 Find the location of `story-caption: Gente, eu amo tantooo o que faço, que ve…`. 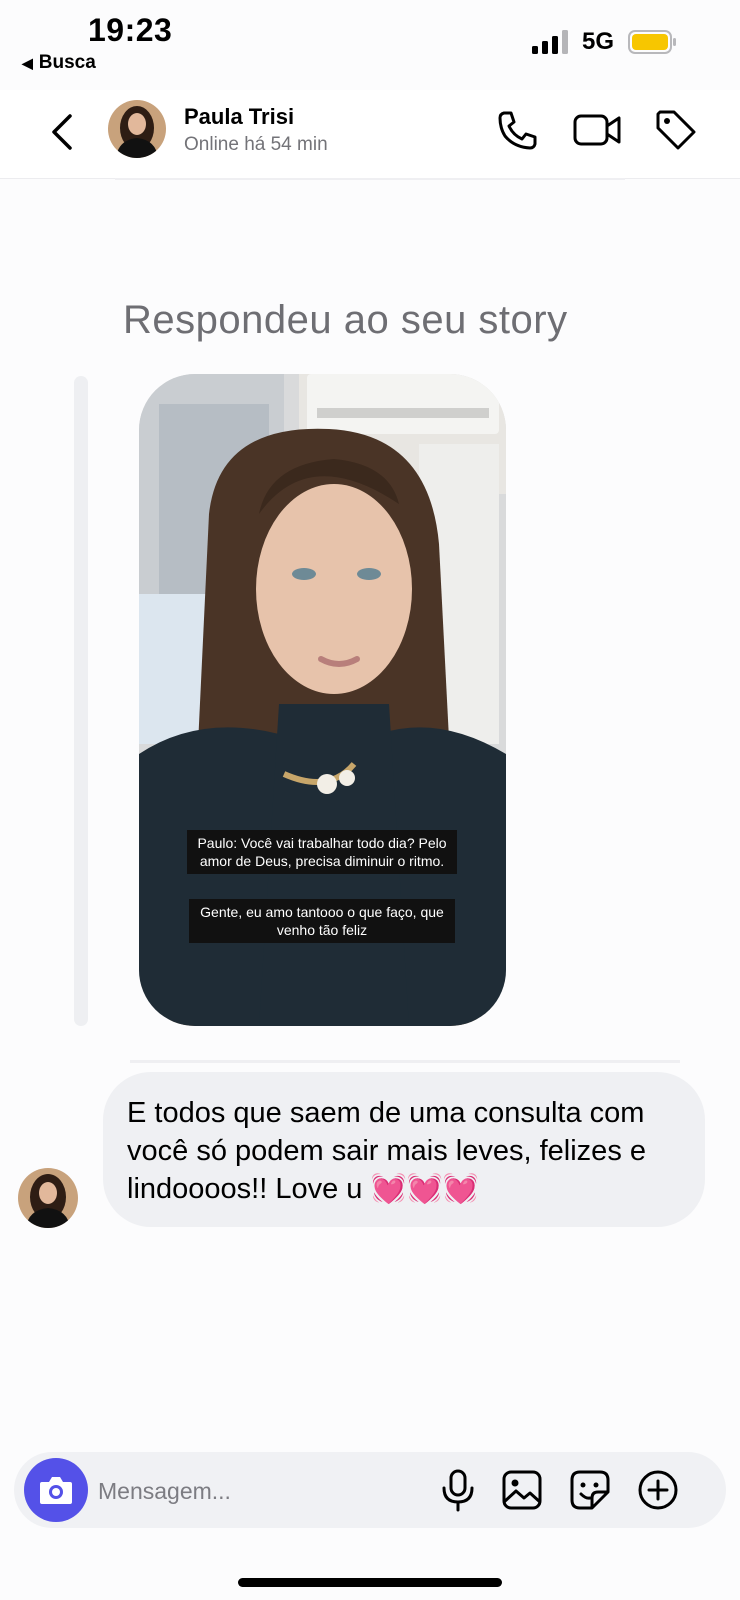

story-caption: Gente, eu amo tantooo o que faço, que ve… is located at coordinates (322, 921).